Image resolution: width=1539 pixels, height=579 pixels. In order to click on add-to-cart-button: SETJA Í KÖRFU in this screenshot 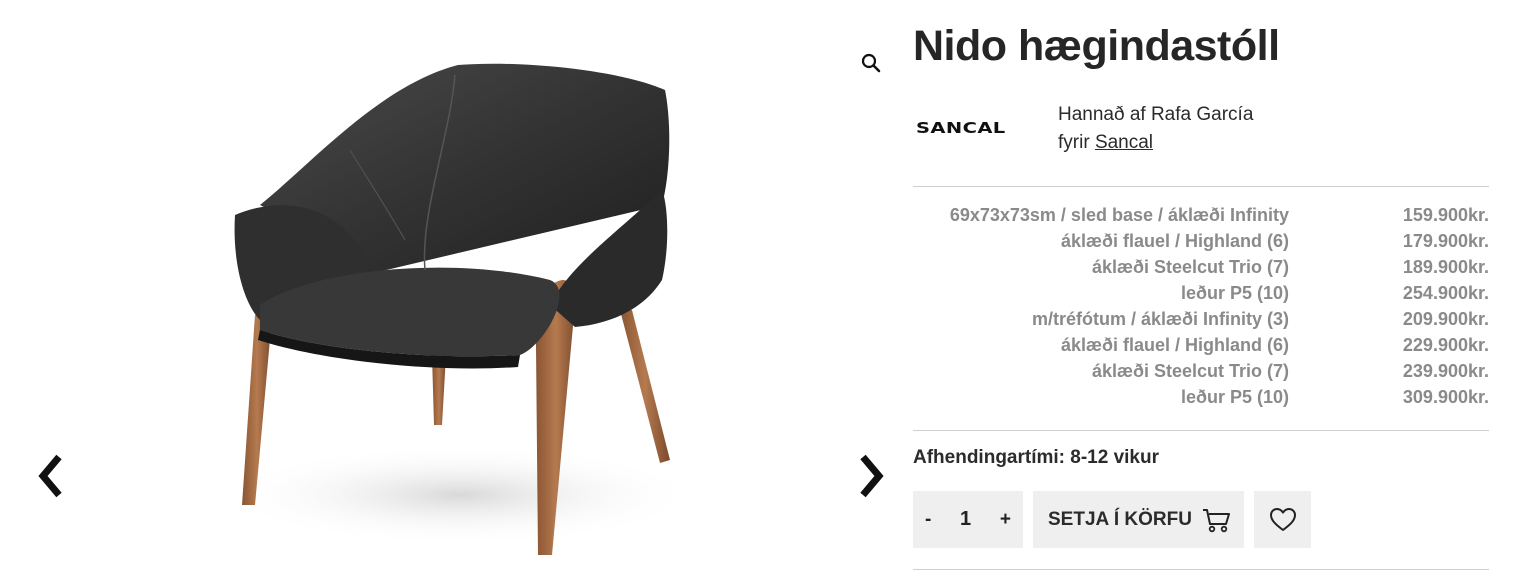, I will do `click(1138, 519)`.